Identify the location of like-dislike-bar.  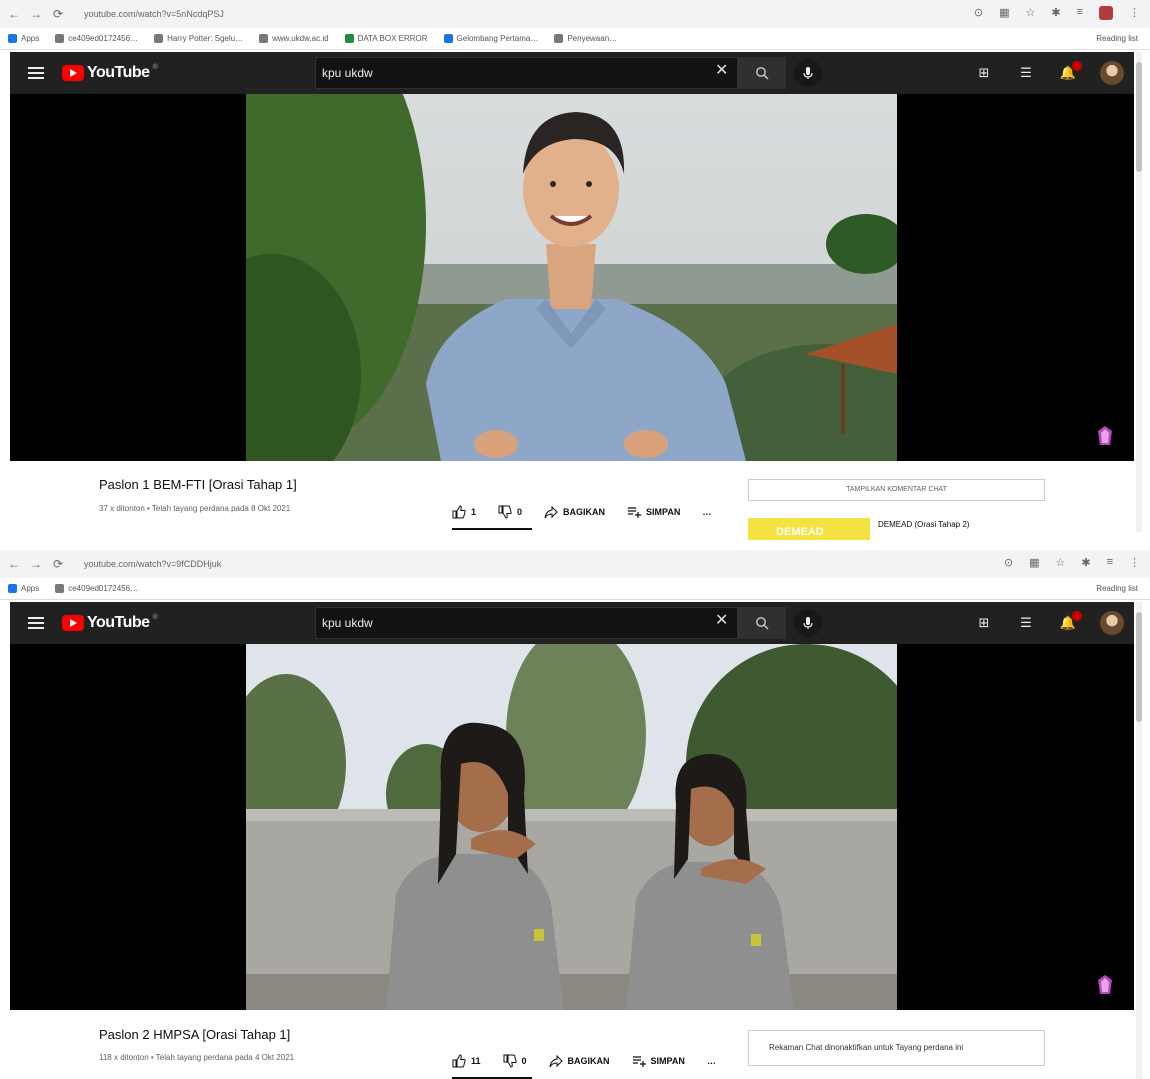
(492, 529).